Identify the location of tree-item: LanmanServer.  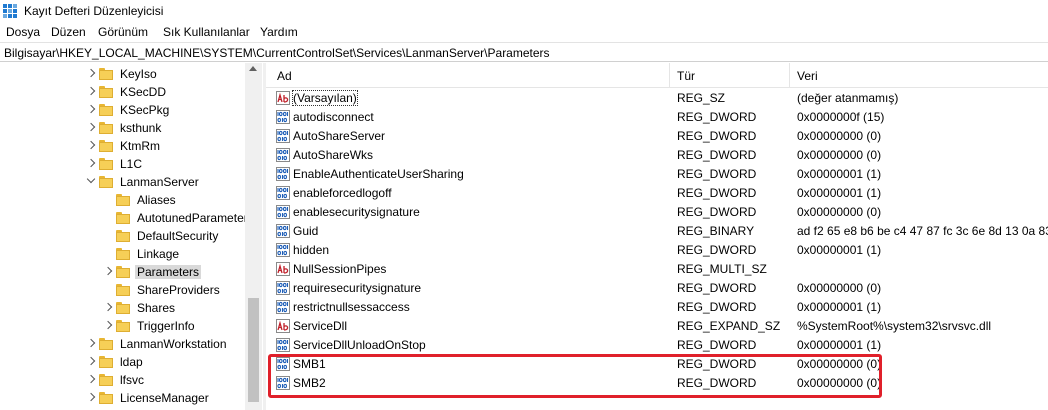
(165, 182).